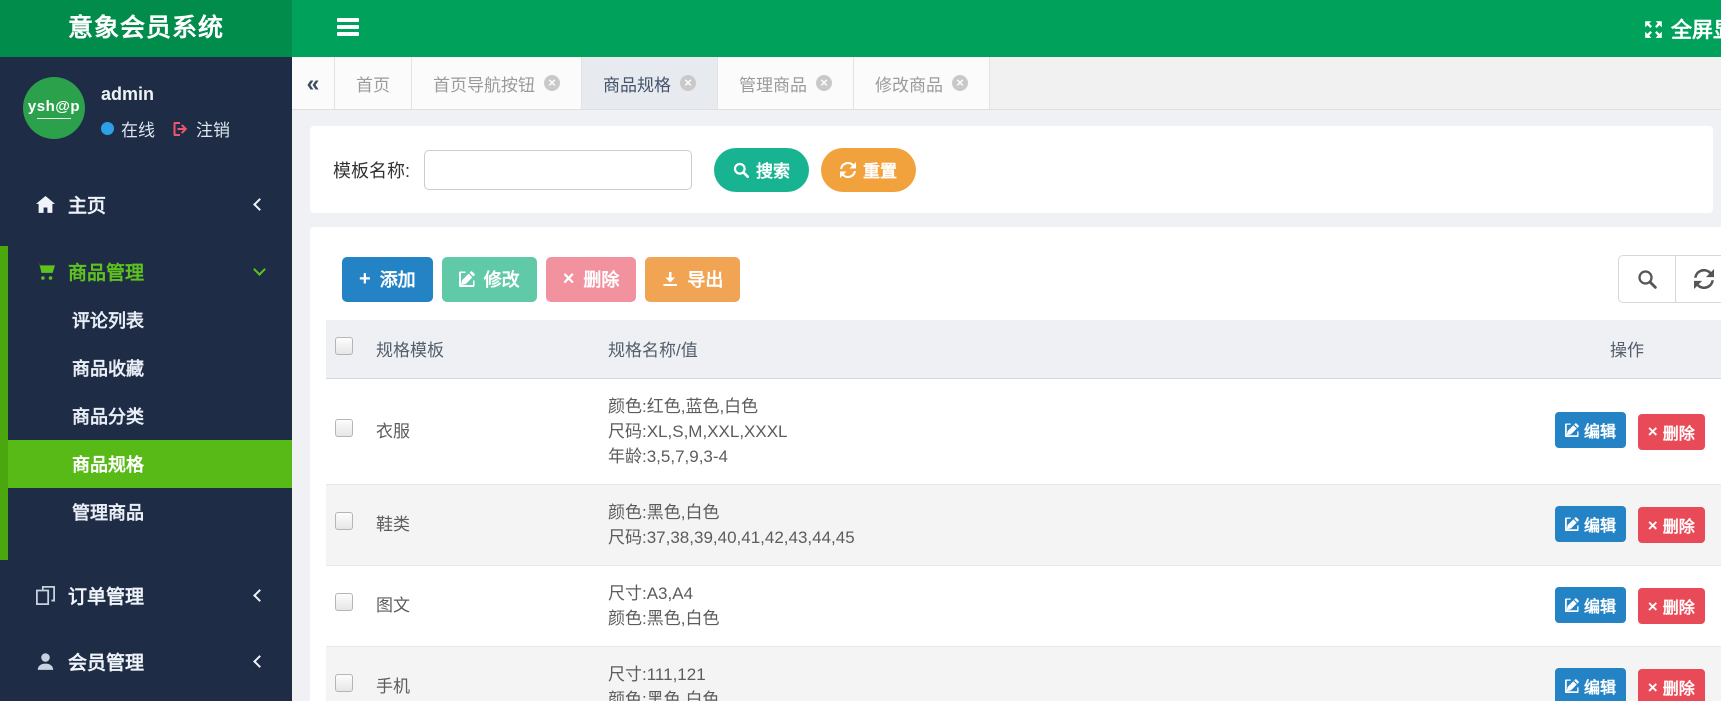 This screenshot has width=1721, height=701. Describe the element at coordinates (213, 128) in the screenshot. I see `logout-link: 注销` at that location.